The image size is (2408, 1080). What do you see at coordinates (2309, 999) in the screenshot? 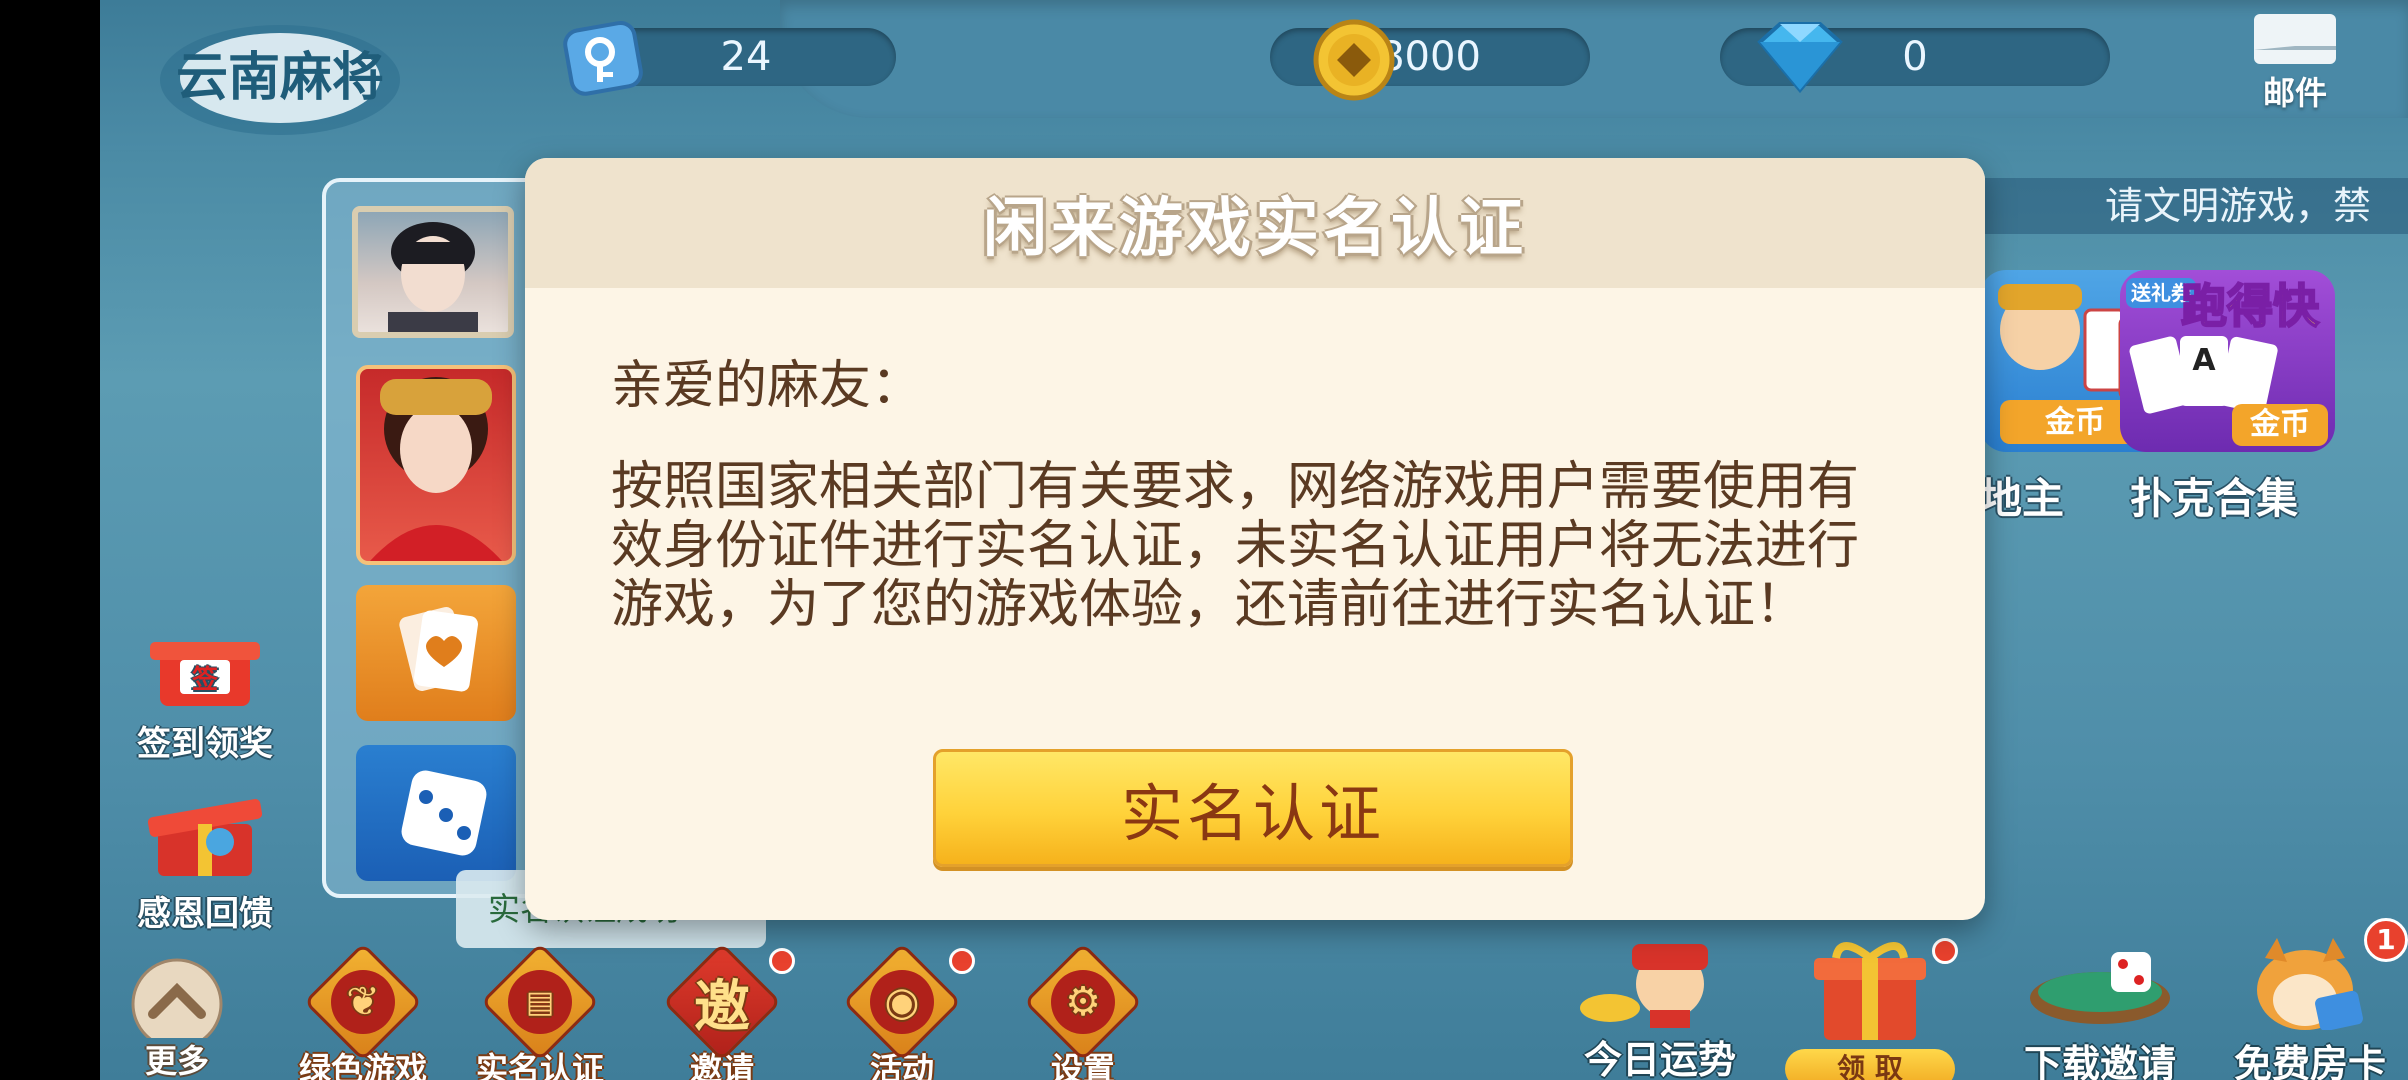
I see `free-room-card-button: 免费房卡 1` at bounding box center [2309, 999].